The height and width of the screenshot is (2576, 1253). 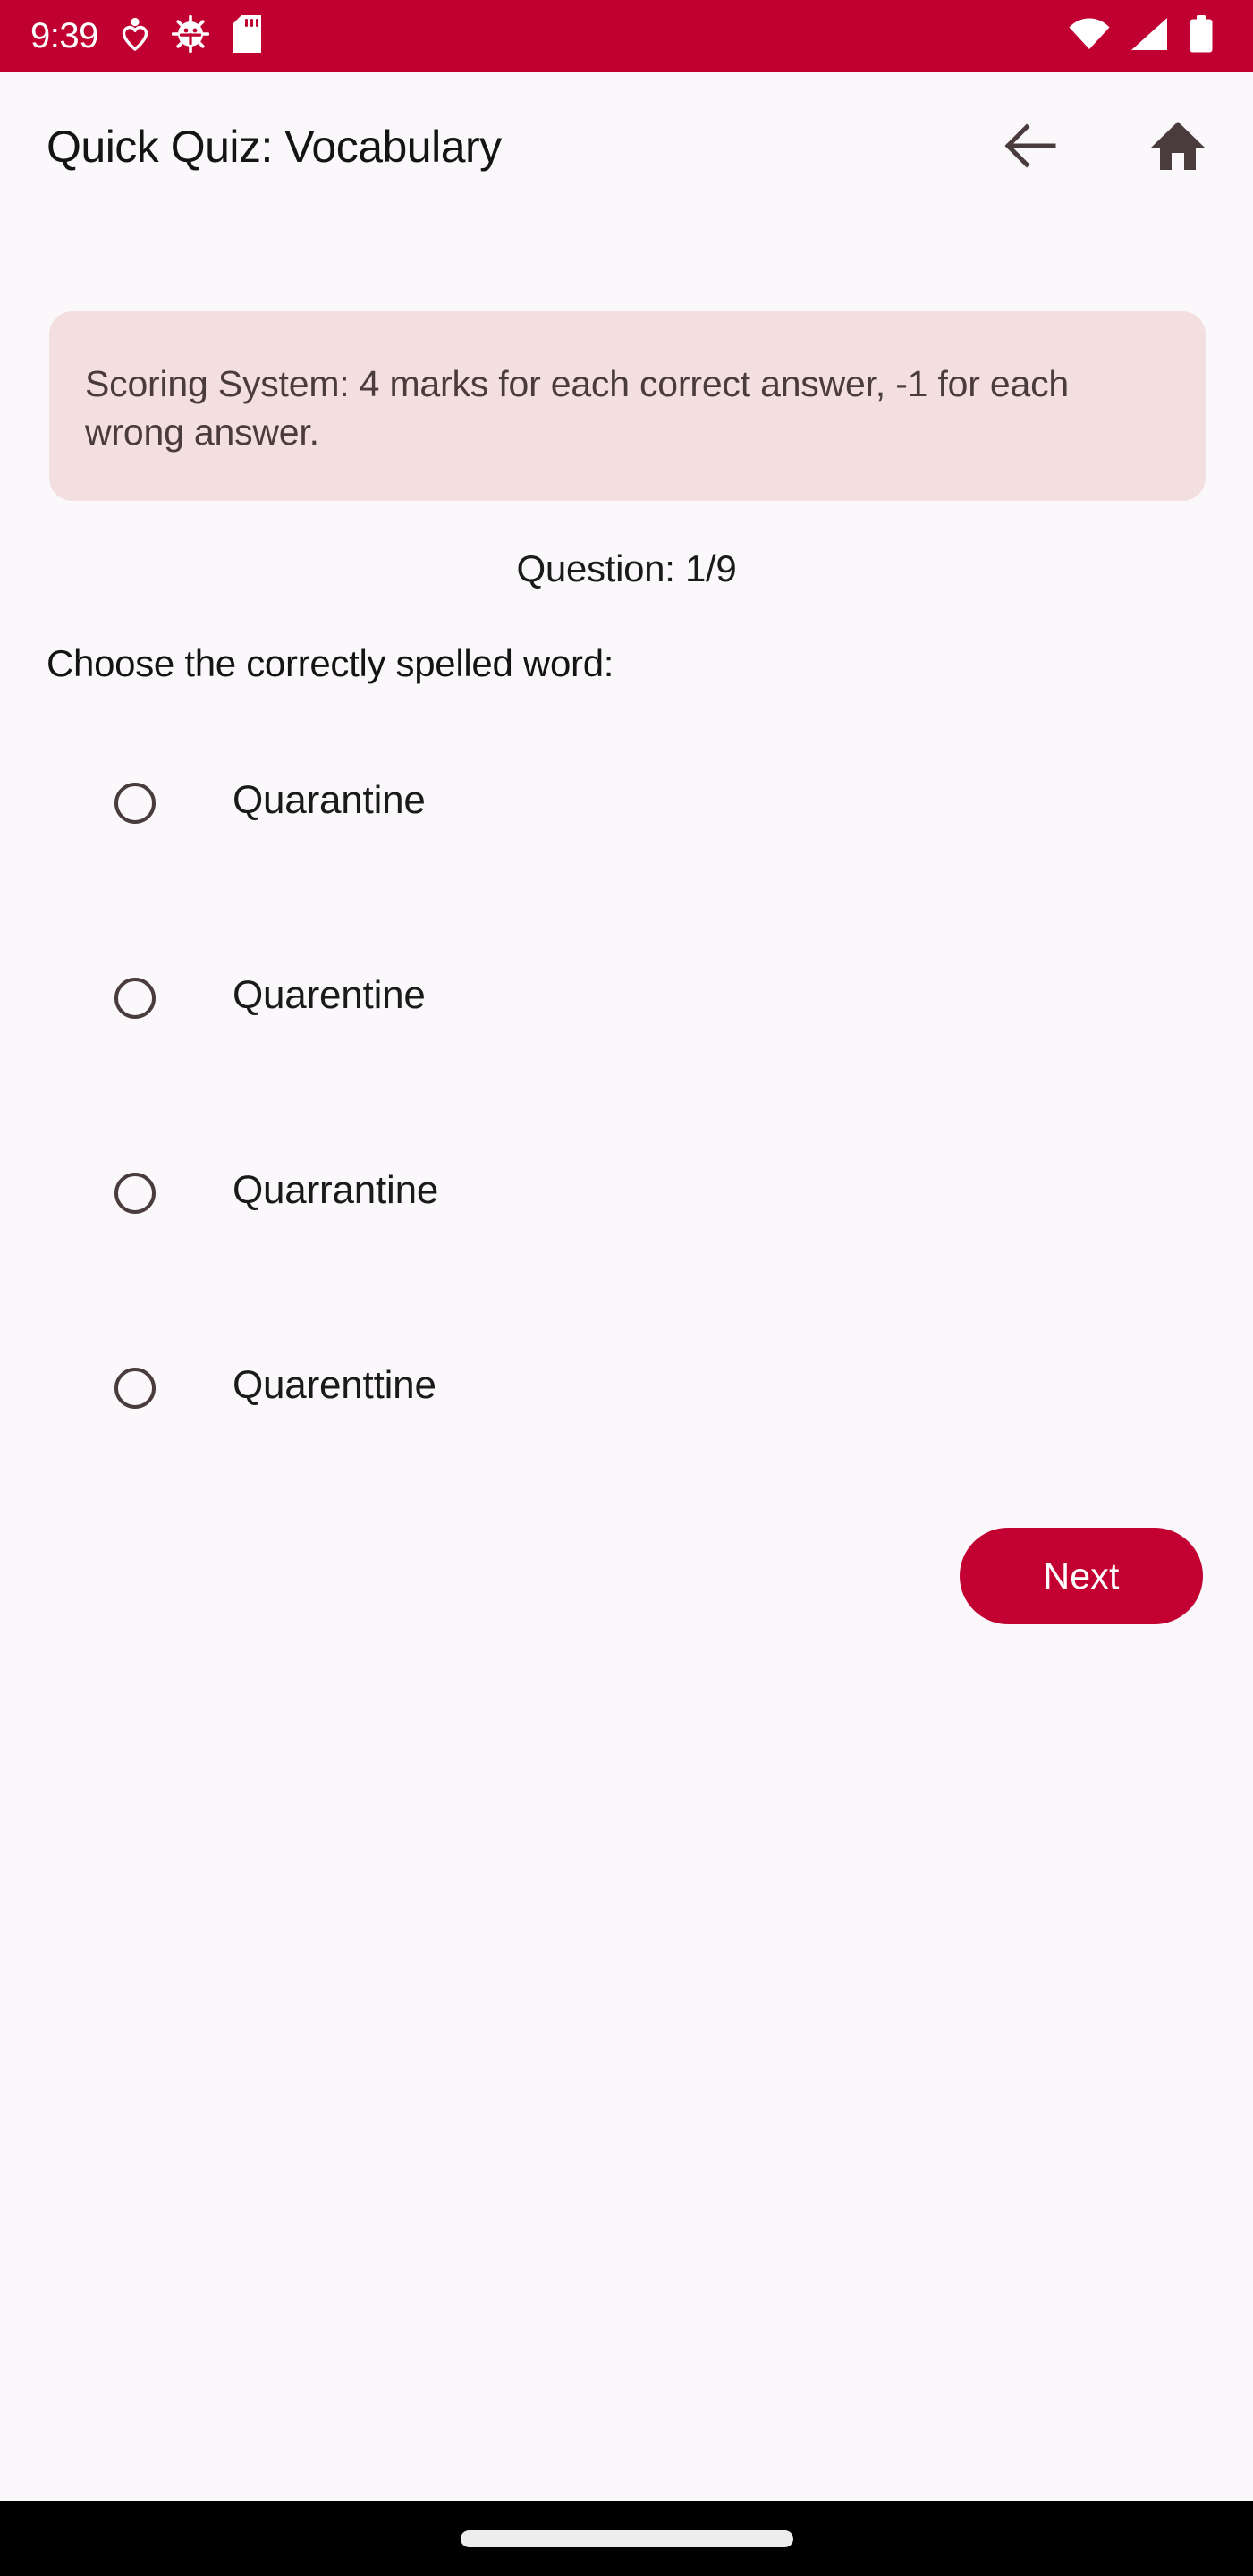 I want to click on next-button: Next, so click(x=1081, y=1576).